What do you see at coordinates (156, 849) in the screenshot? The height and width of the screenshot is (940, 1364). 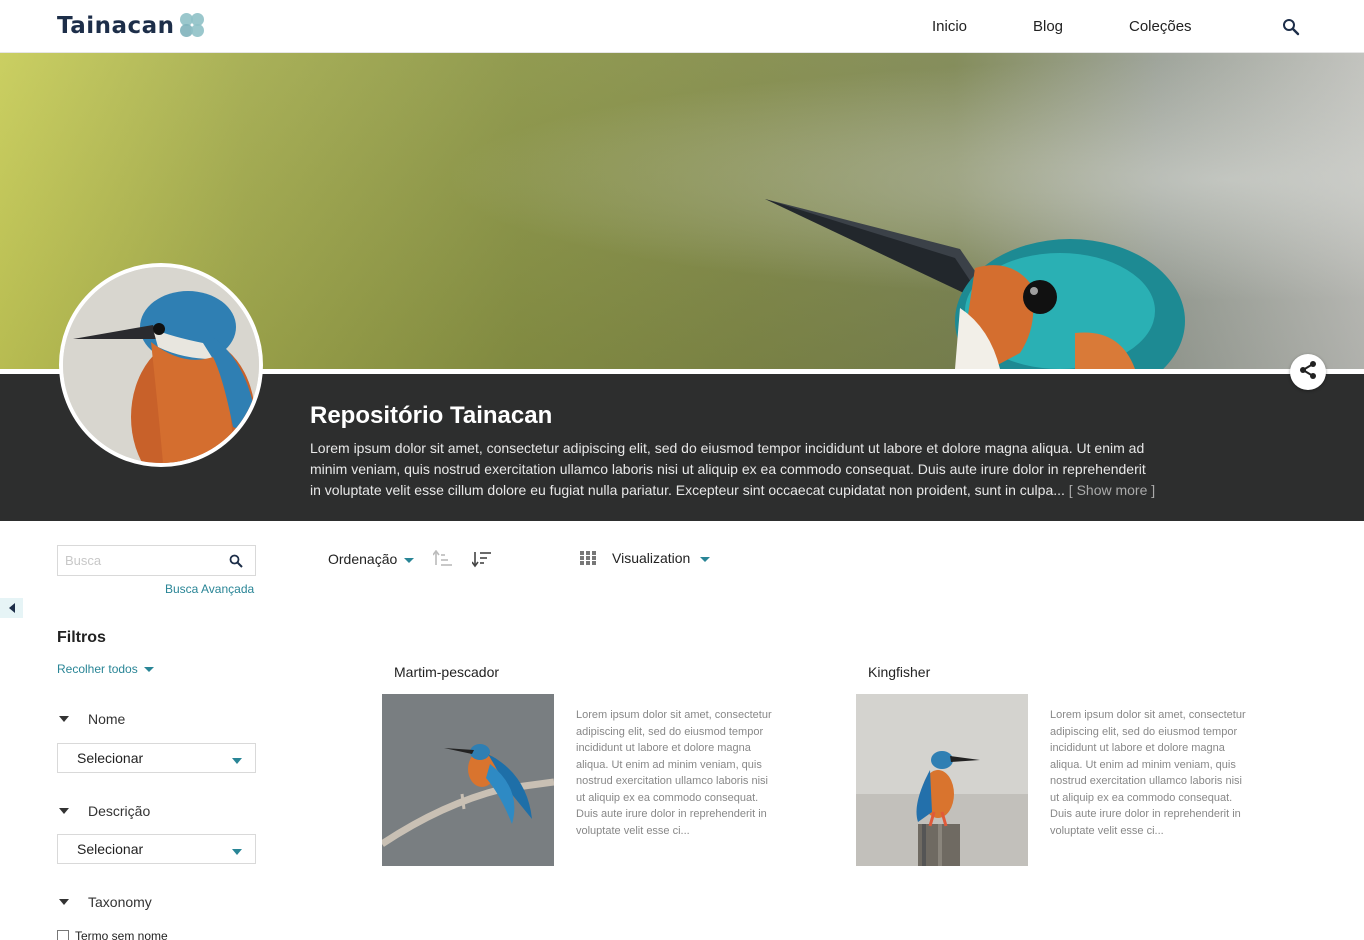 I see `filter-select-descricao: Selecionar` at bounding box center [156, 849].